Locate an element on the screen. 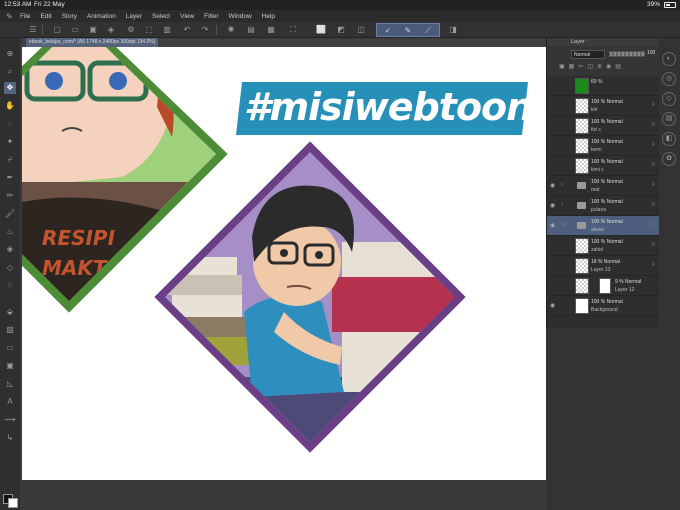 The image size is (680, 510). menu-select: Select is located at coordinates (161, 16).